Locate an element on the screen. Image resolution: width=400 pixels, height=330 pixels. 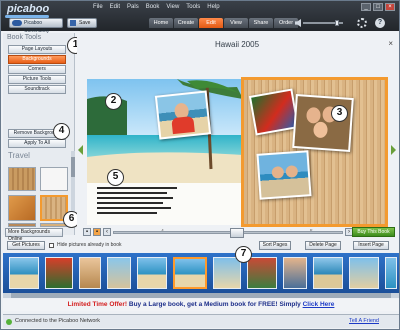
page-zoom-bar: ▪ ▪ ‹ › Buy This Book is located at coordinates (240, 233).